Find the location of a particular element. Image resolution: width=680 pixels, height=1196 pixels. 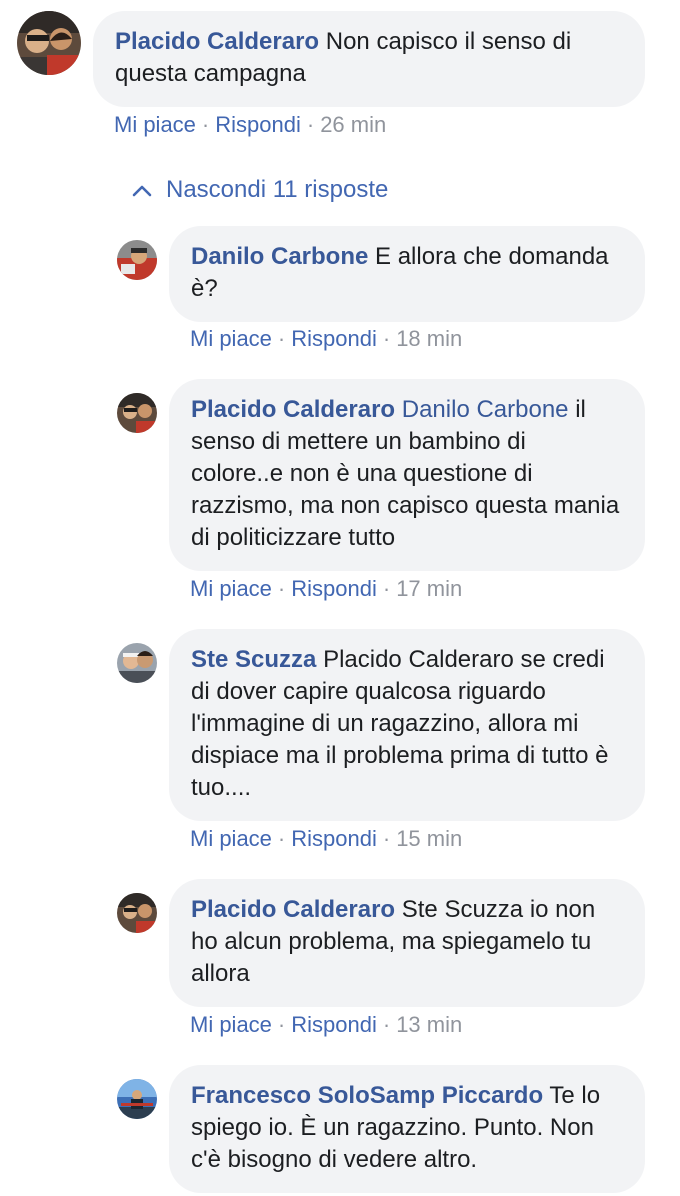

comment-actions: Mi piace · Rispondi · 17 min is located at coordinates (326, 588).